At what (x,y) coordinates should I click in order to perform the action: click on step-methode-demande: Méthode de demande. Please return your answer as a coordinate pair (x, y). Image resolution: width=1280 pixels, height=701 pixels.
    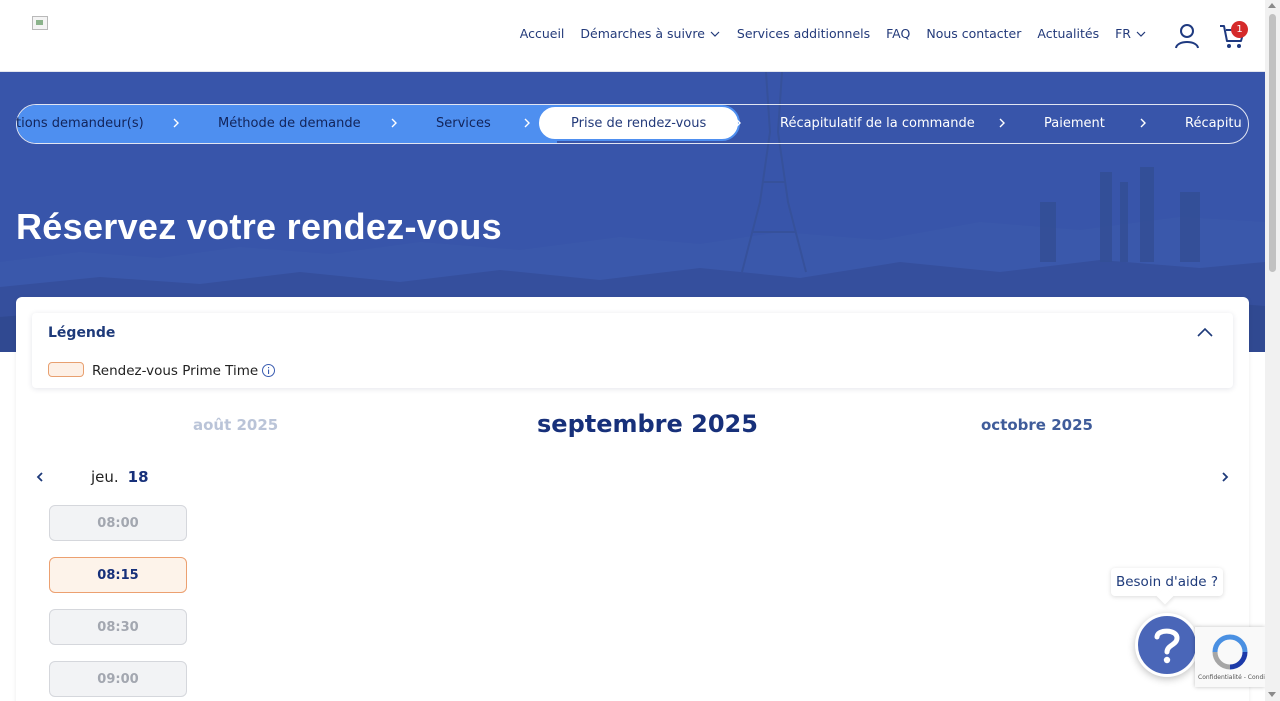
    Looking at the image, I should click on (289, 123).